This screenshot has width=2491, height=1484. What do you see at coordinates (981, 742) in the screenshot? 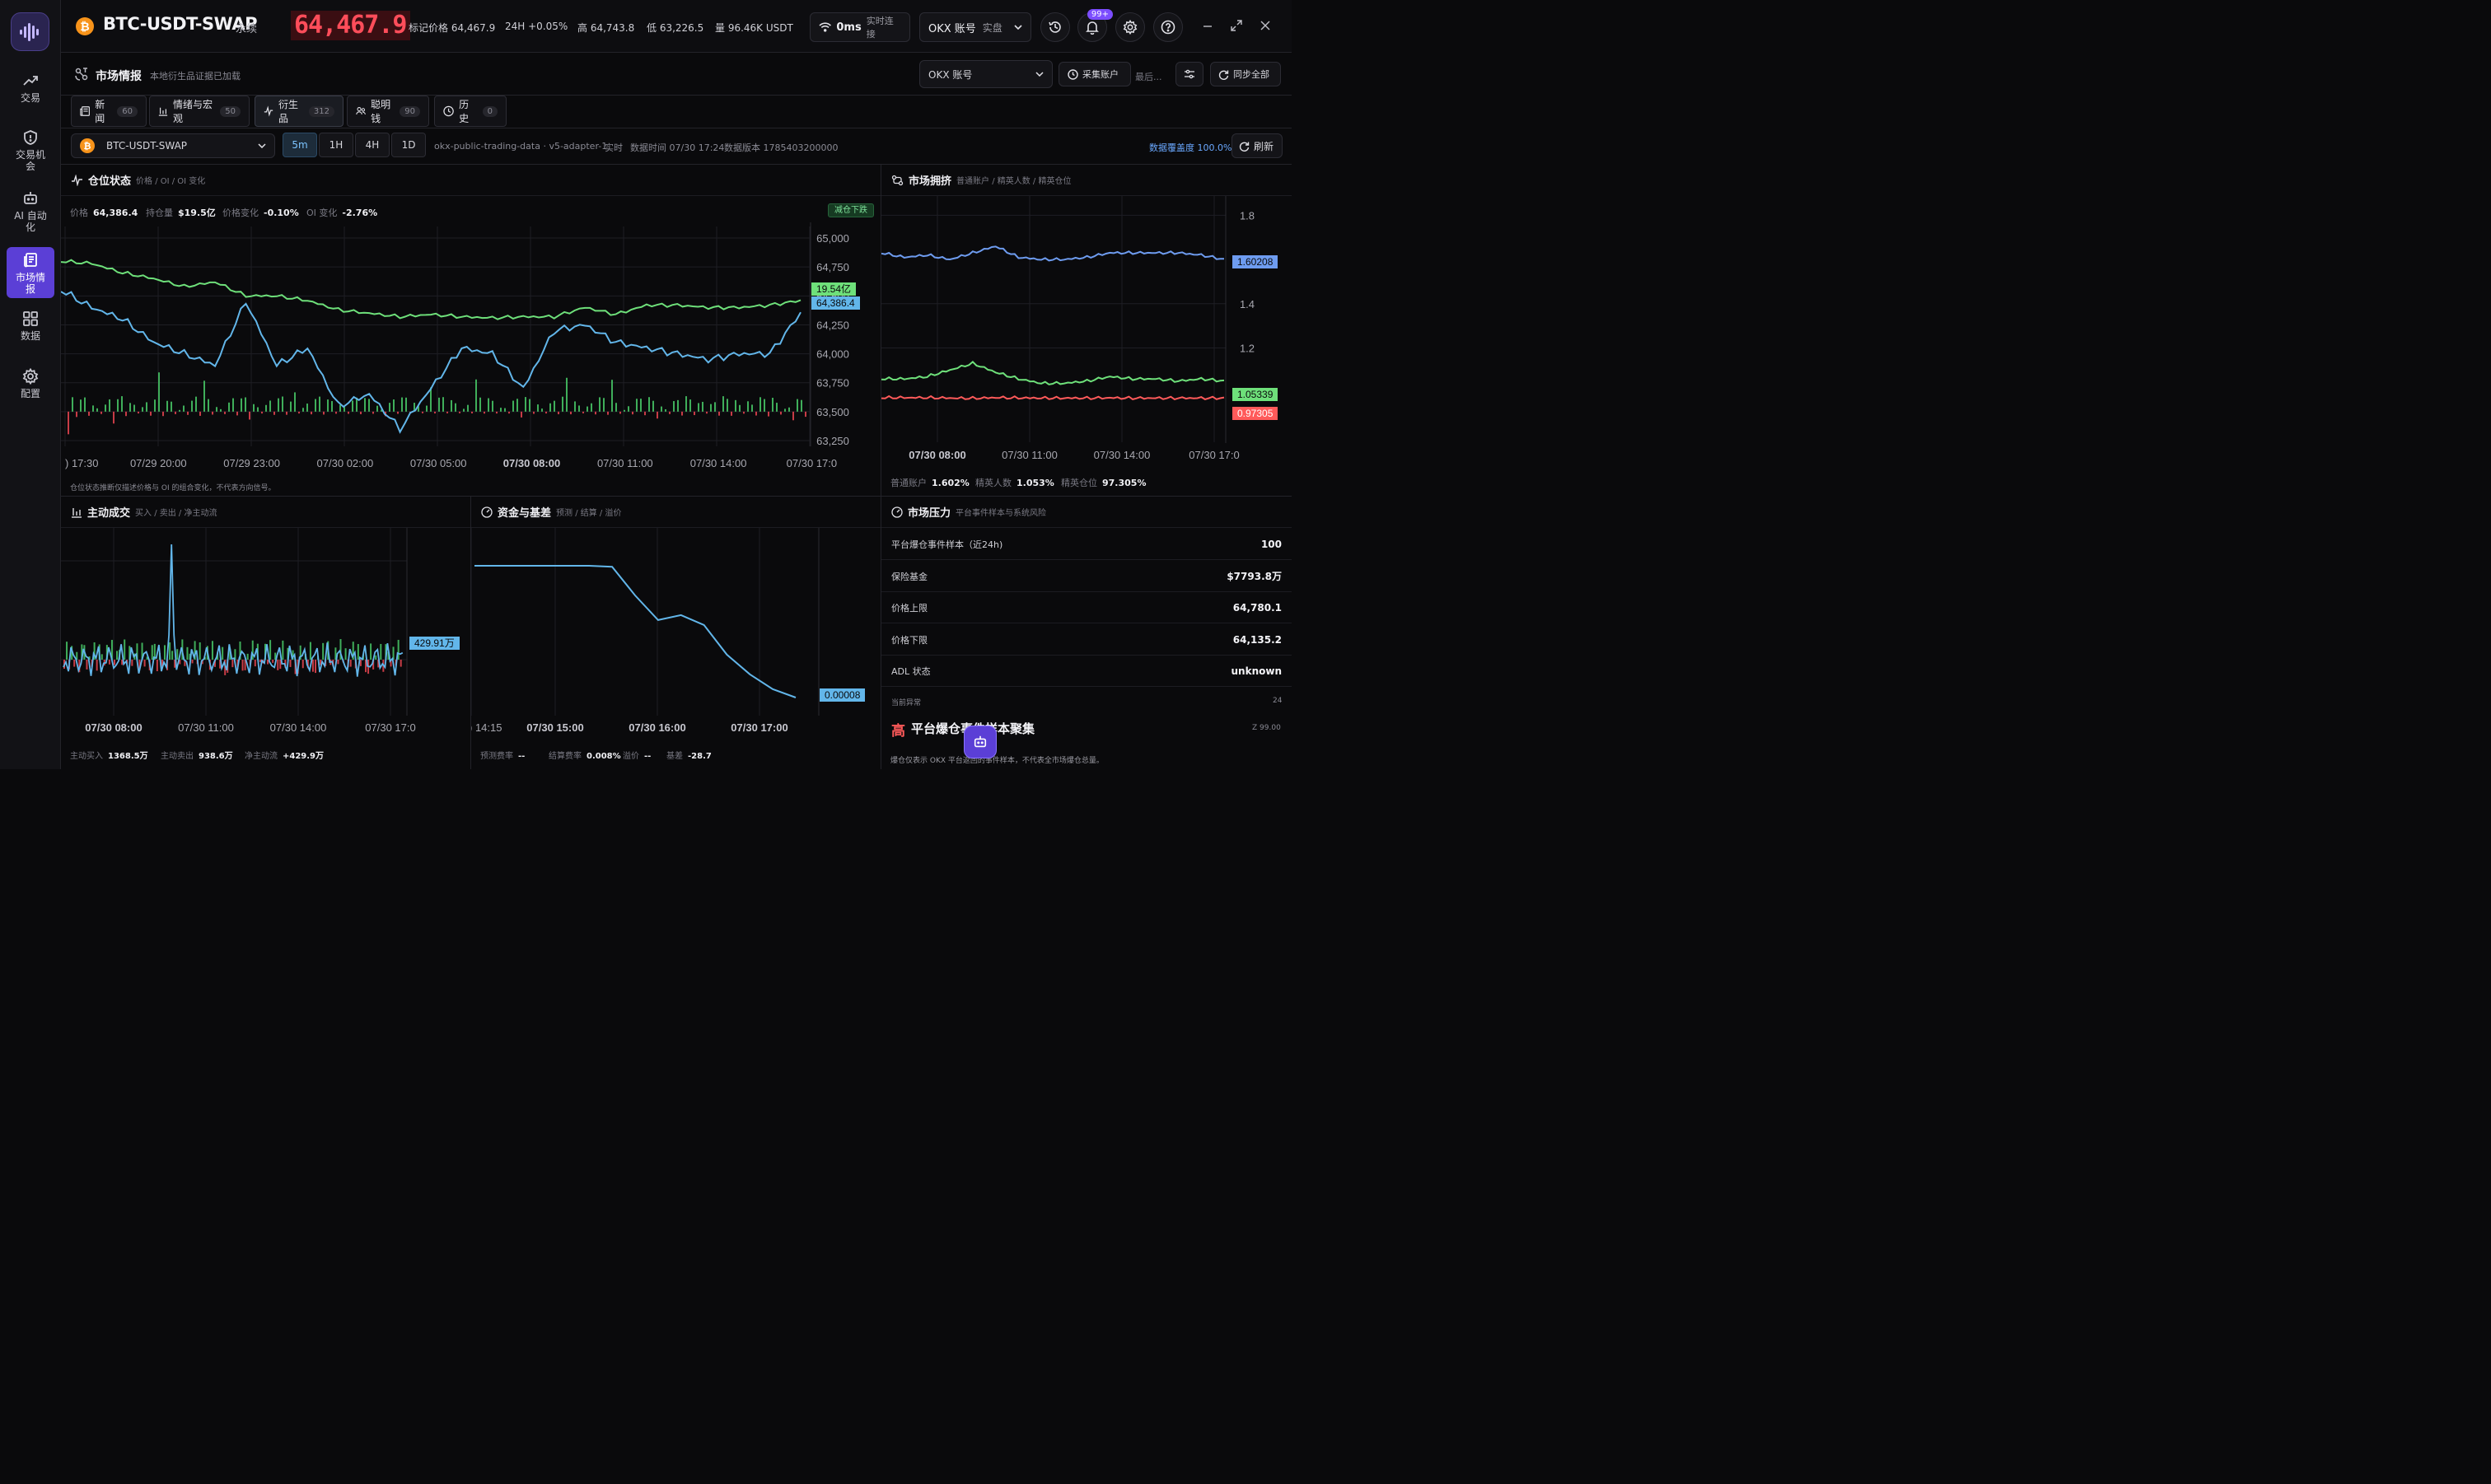
I see `assistant-button` at bounding box center [981, 742].